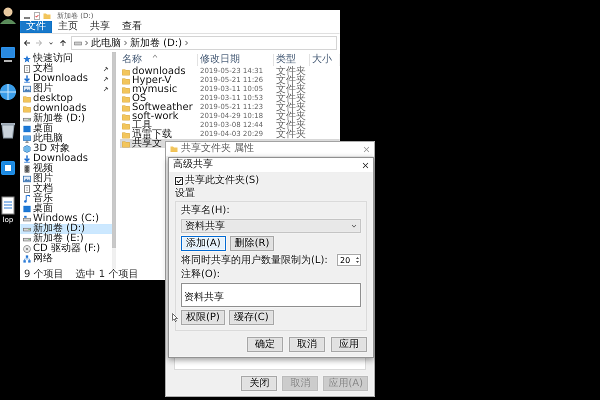 This screenshot has height=400, width=600. What do you see at coordinates (132, 60) in the screenshot?
I see `column-header: 名称` at bounding box center [132, 60].